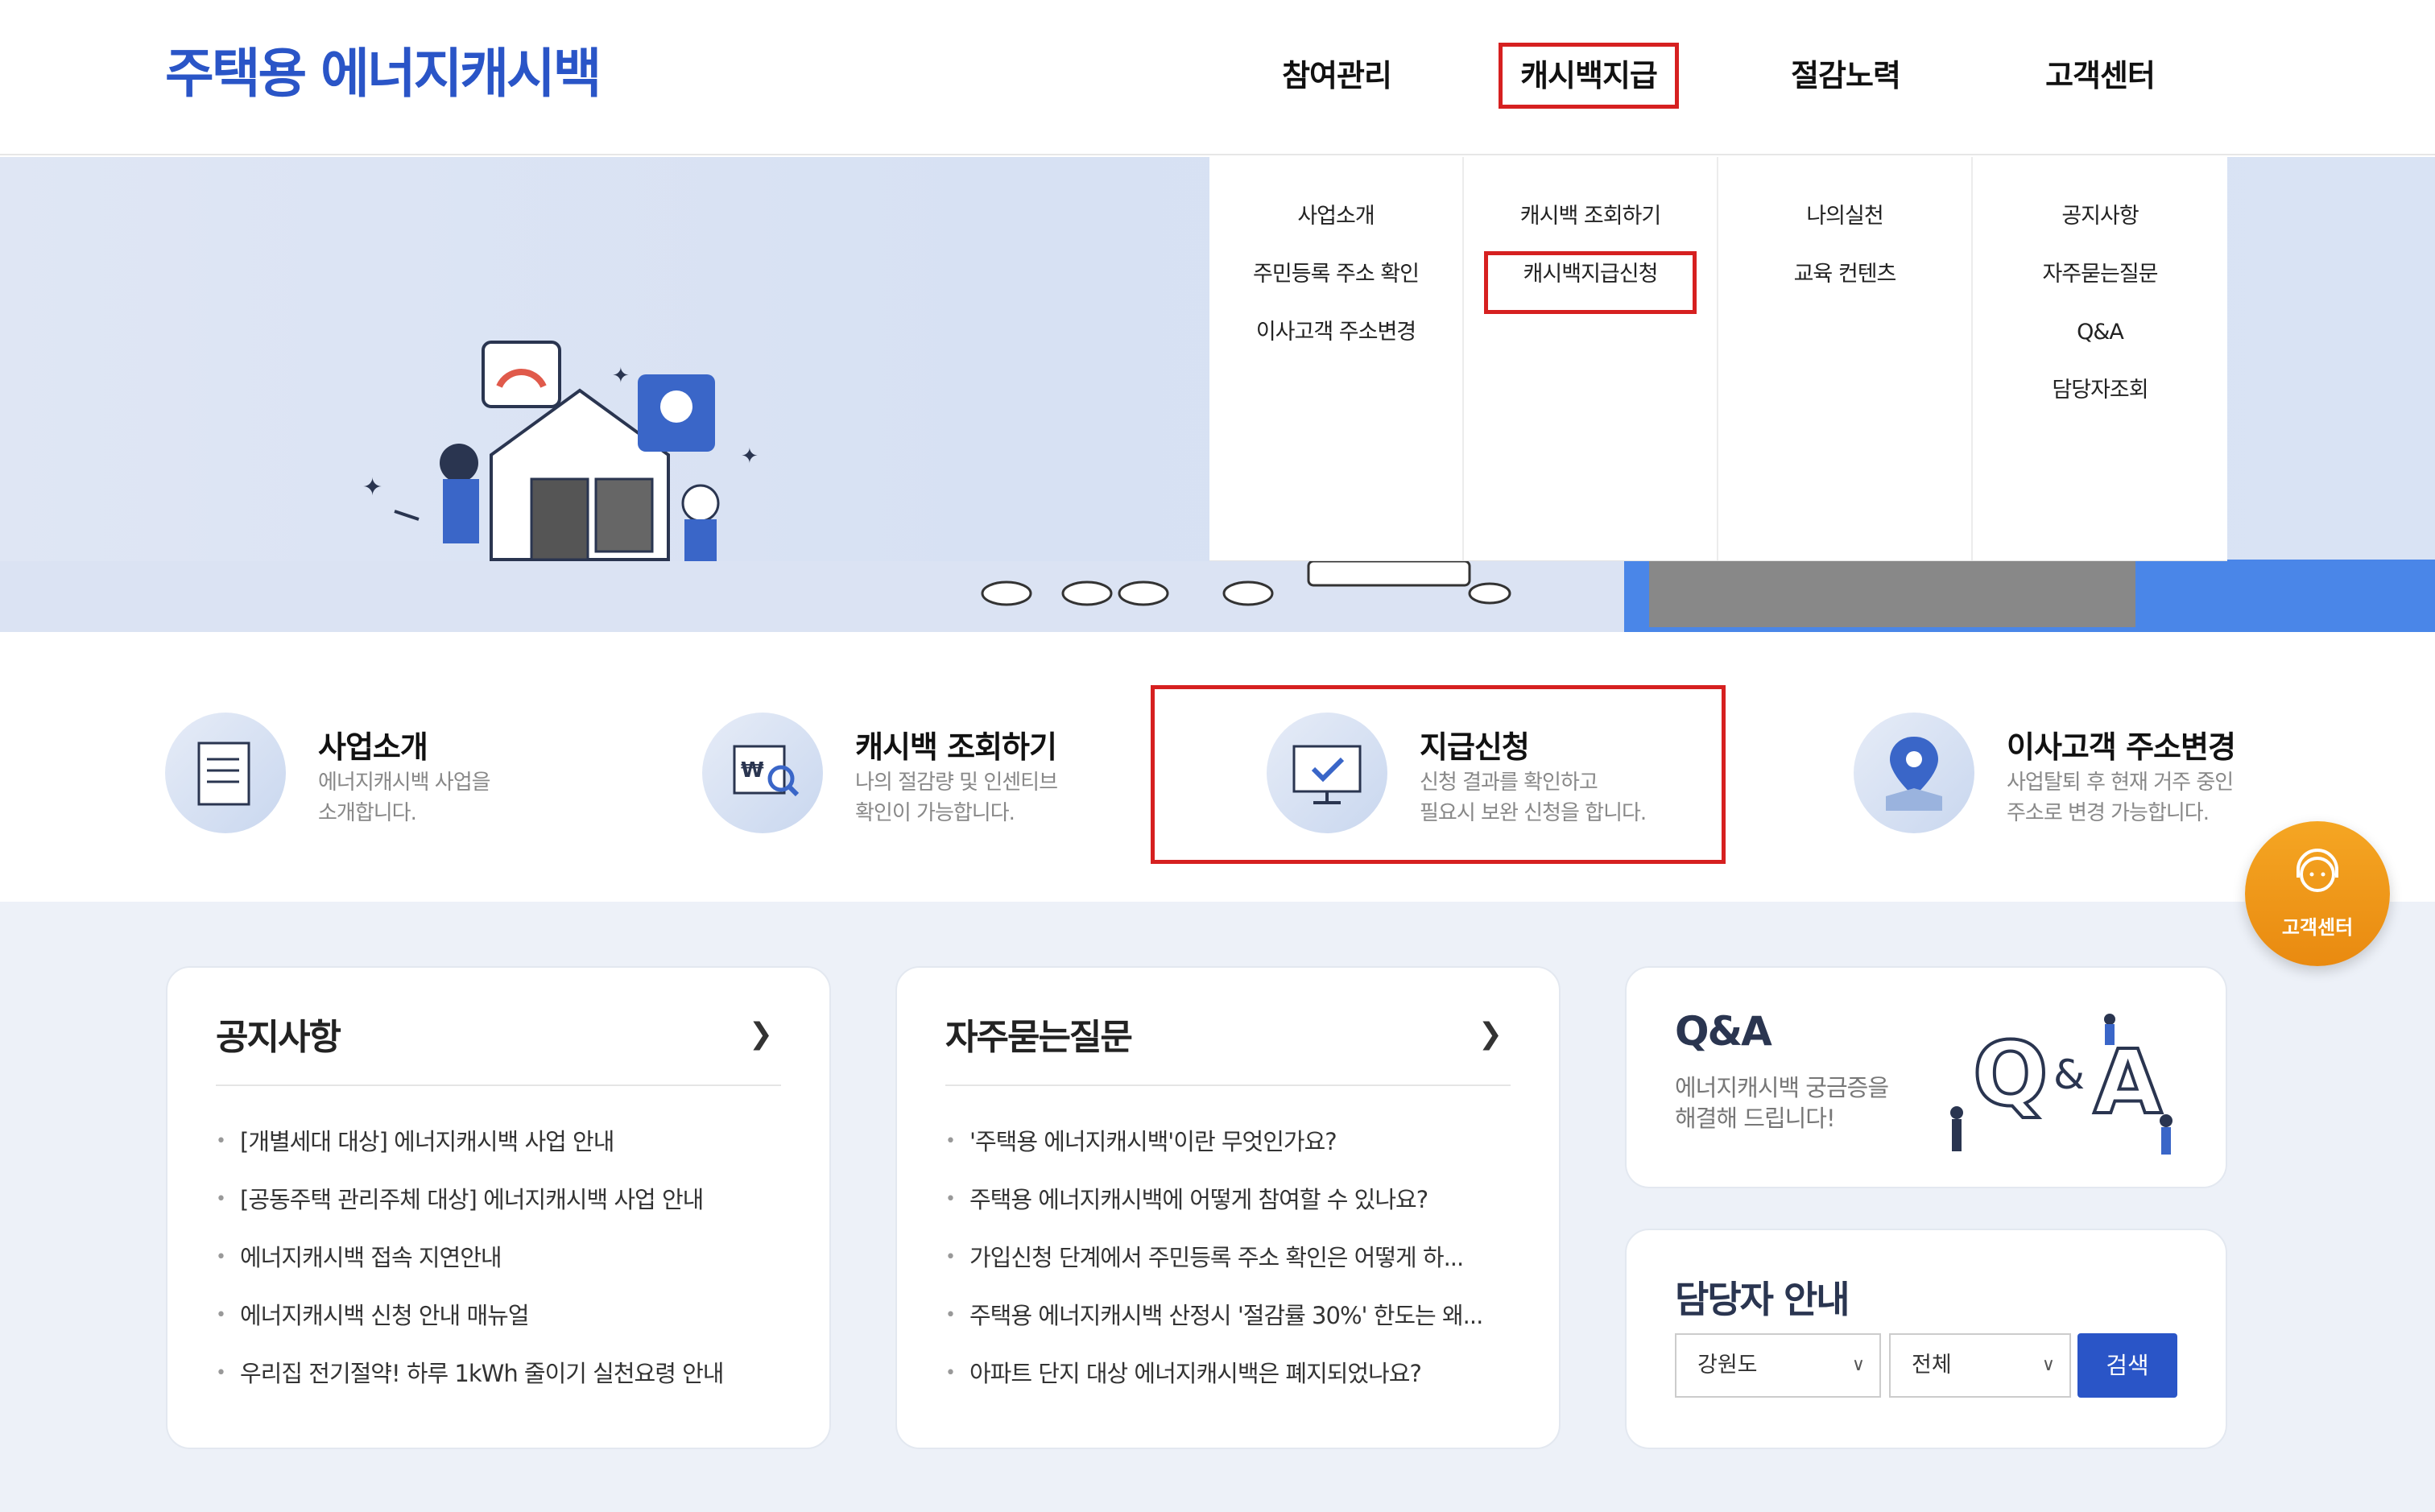 This screenshot has width=2435, height=1512. I want to click on menu-education-content: 교육 컨텐츠, so click(1844, 283).